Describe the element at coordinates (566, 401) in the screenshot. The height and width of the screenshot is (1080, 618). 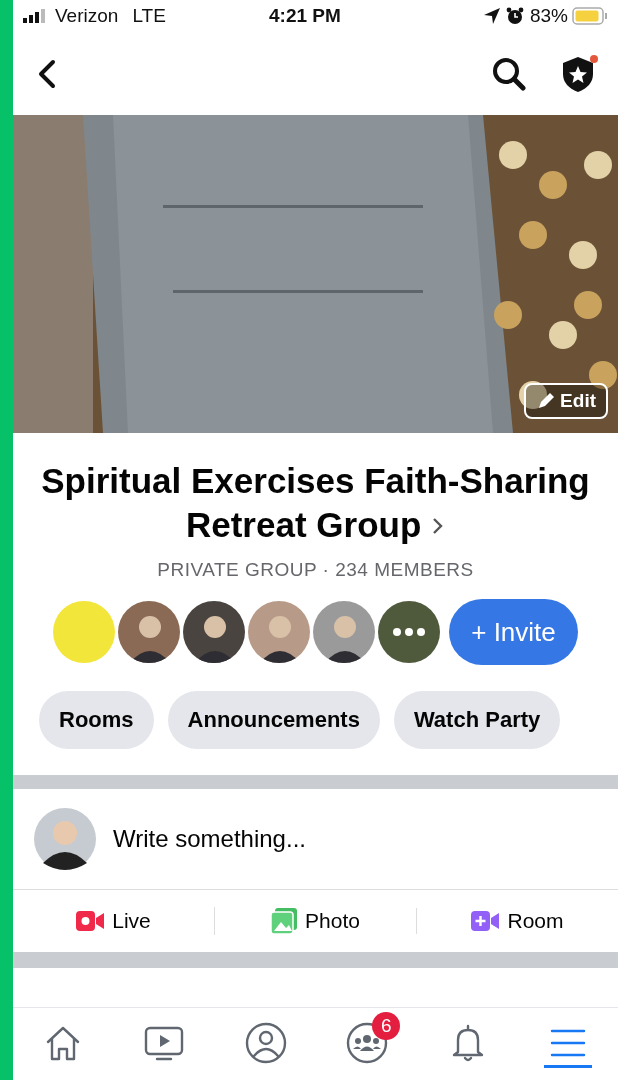
I see `edit-cover-button: Edit` at that location.